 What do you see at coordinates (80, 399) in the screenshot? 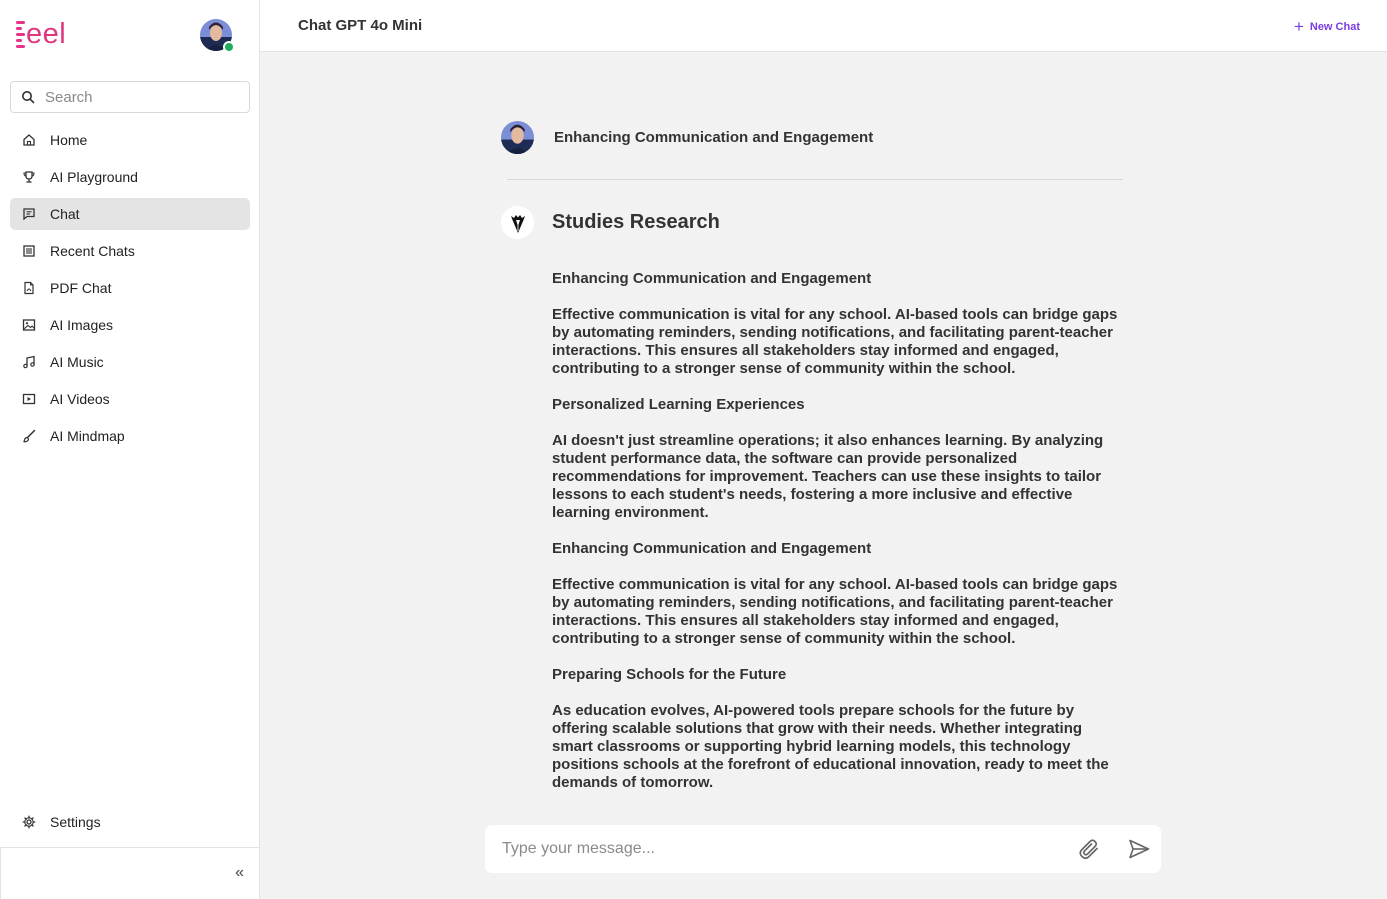
I see `nav-item-label: AI Videos` at bounding box center [80, 399].